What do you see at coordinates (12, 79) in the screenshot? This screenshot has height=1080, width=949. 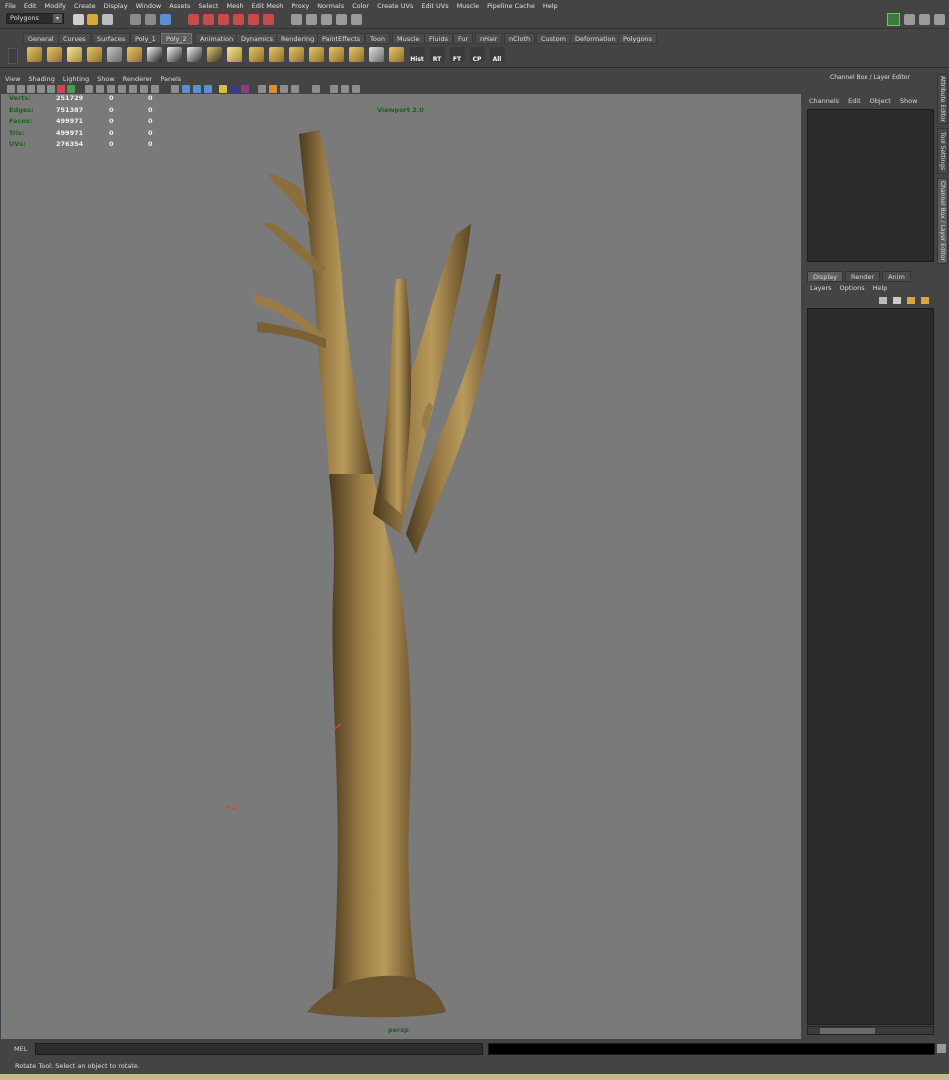 I see `panel-menu-view: View` at bounding box center [12, 79].